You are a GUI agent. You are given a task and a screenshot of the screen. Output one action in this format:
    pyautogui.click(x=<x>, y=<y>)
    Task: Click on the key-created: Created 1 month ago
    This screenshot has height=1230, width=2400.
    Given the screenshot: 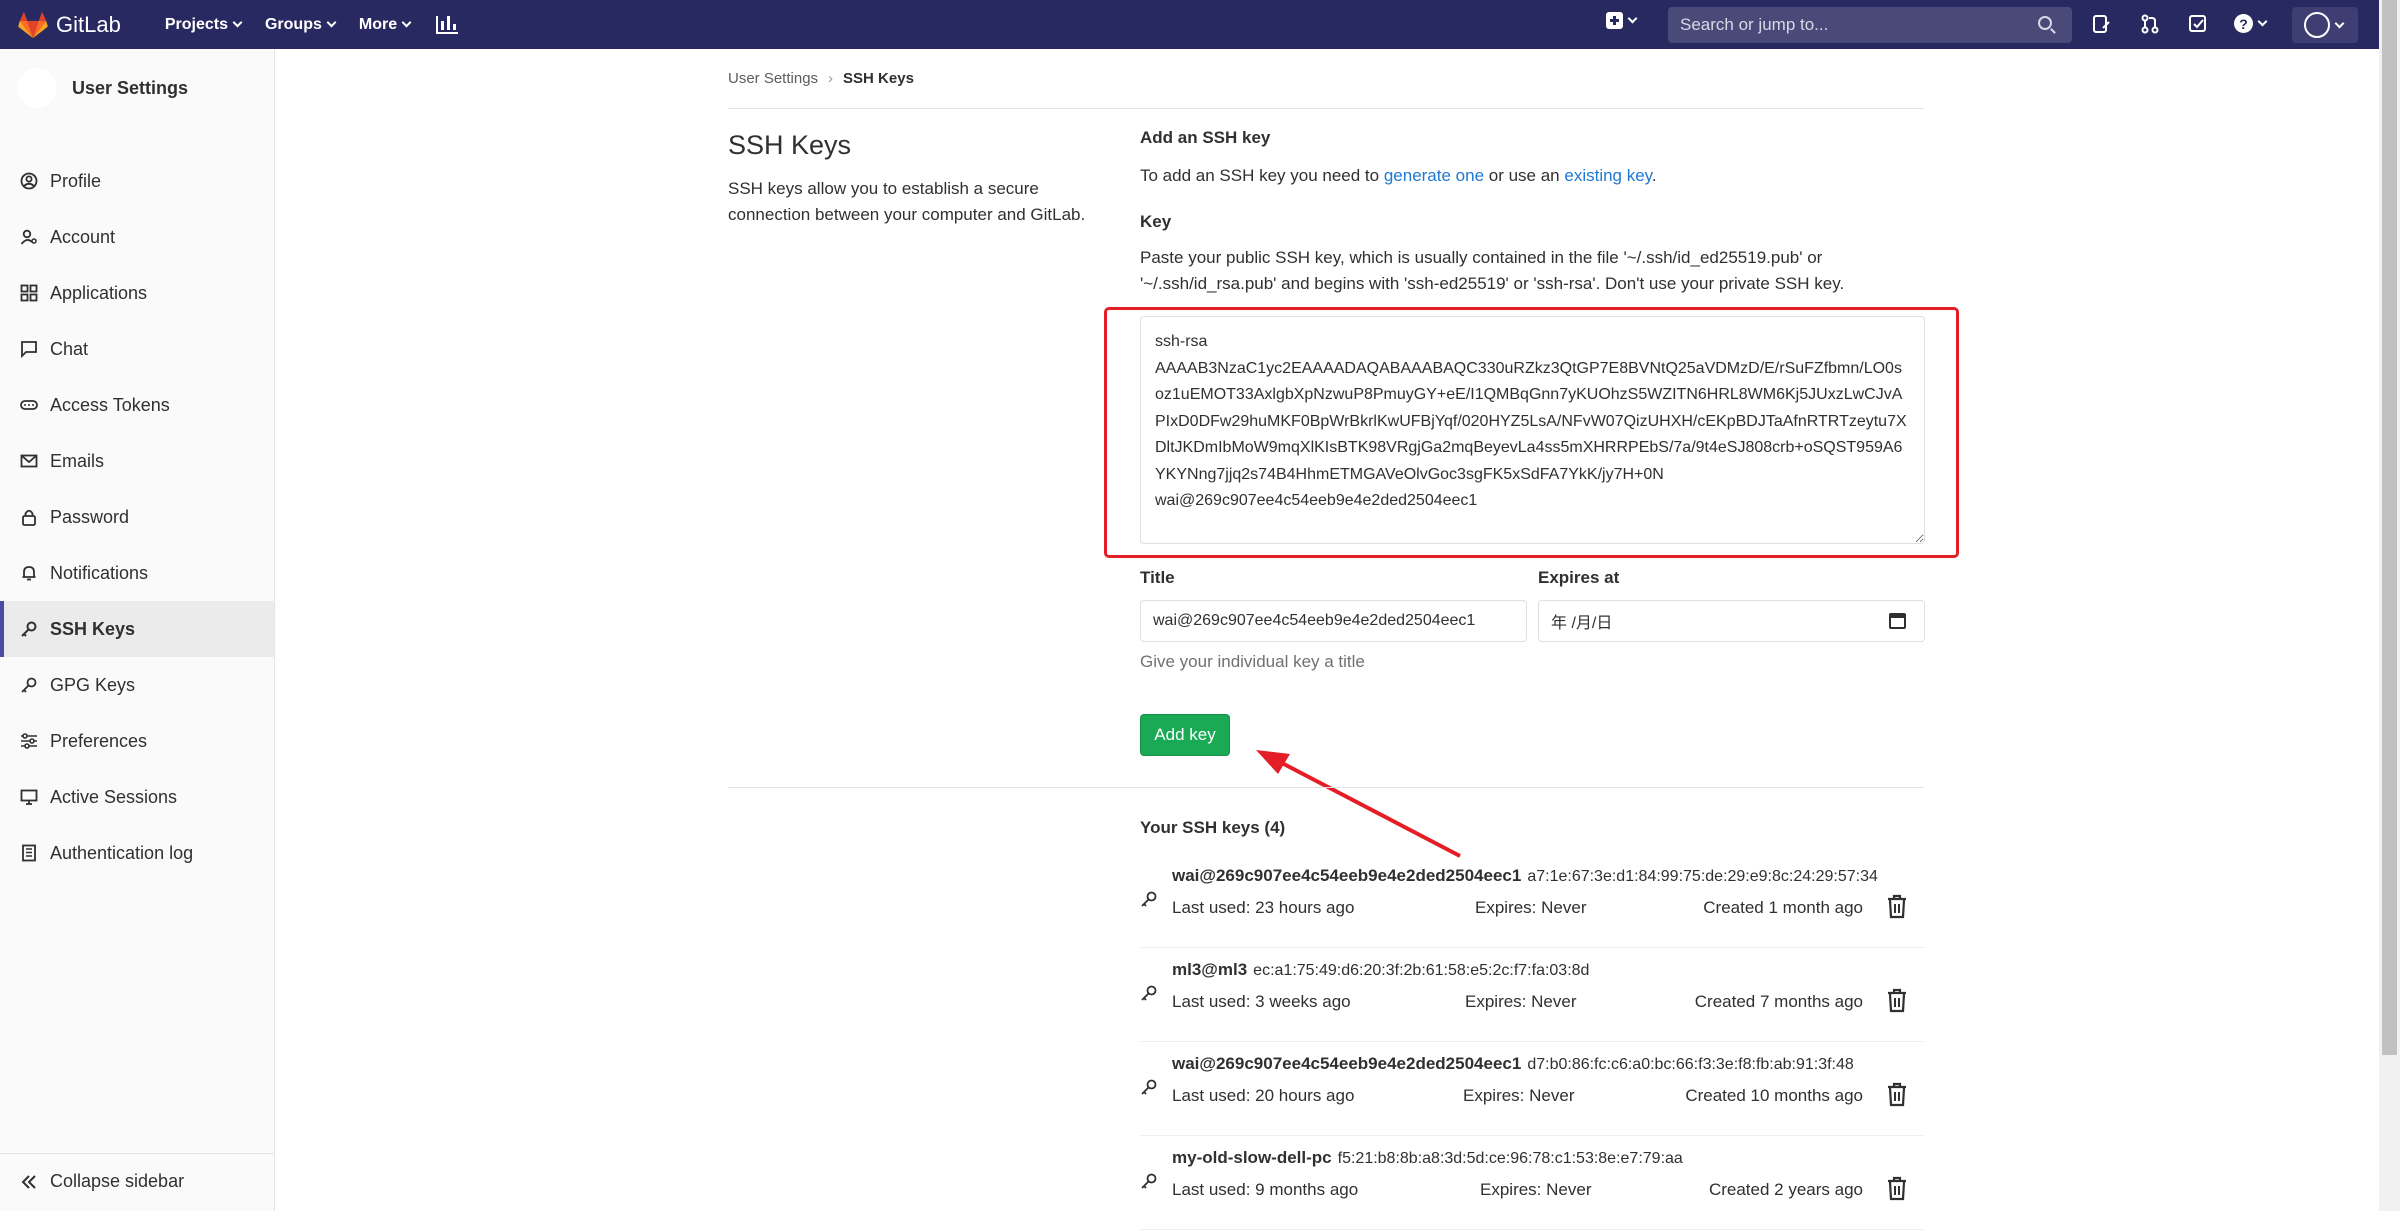 What is the action you would take?
    pyautogui.click(x=1783, y=907)
    